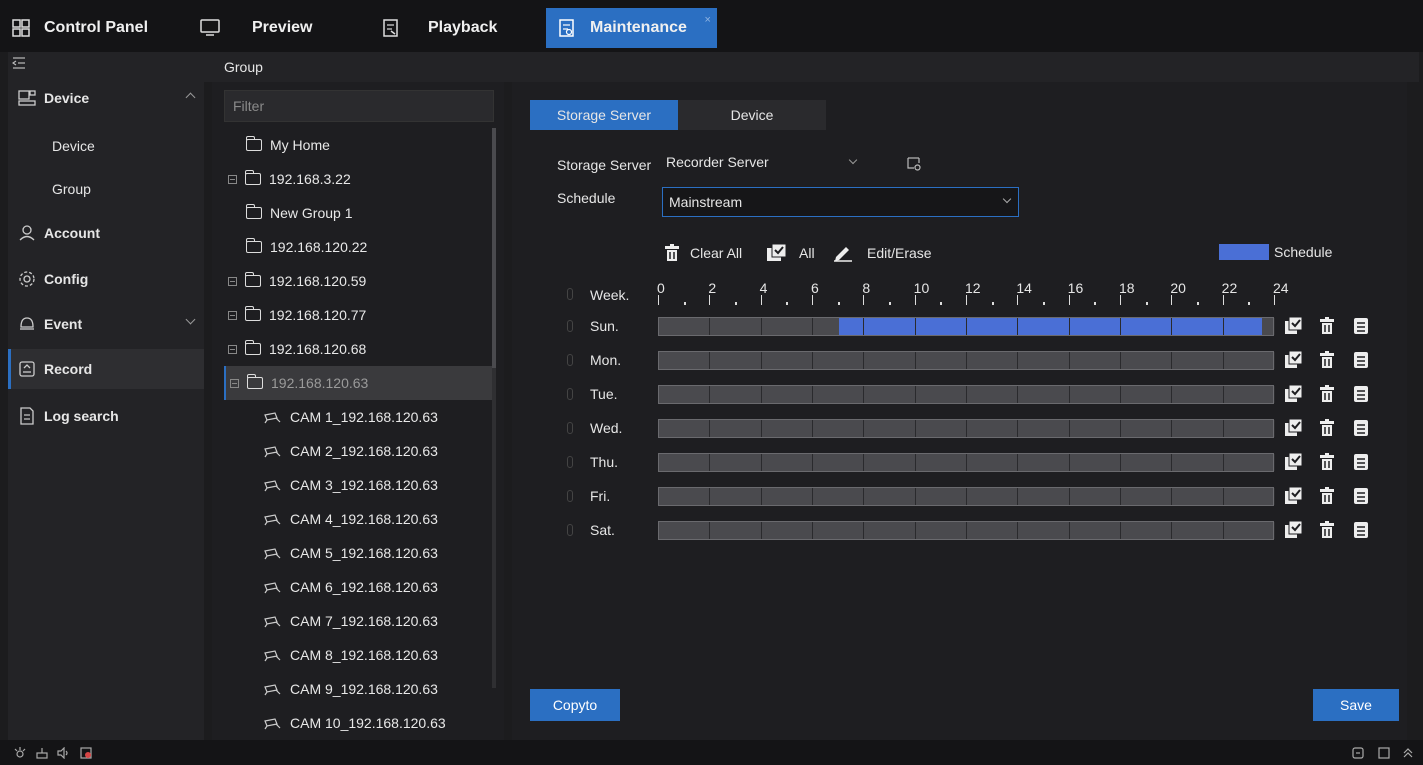 The height and width of the screenshot is (765, 1423). I want to click on save-button: Save, so click(1356, 705).